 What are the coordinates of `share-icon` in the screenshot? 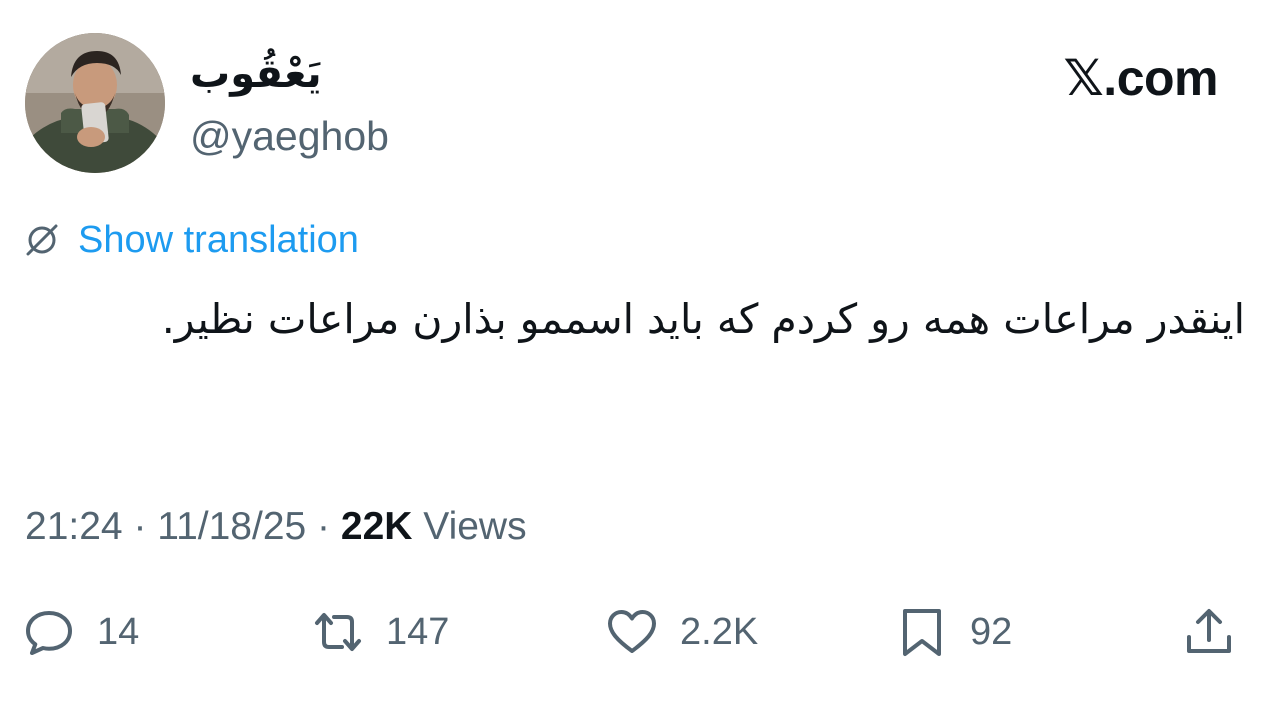 It's located at (1209, 632).